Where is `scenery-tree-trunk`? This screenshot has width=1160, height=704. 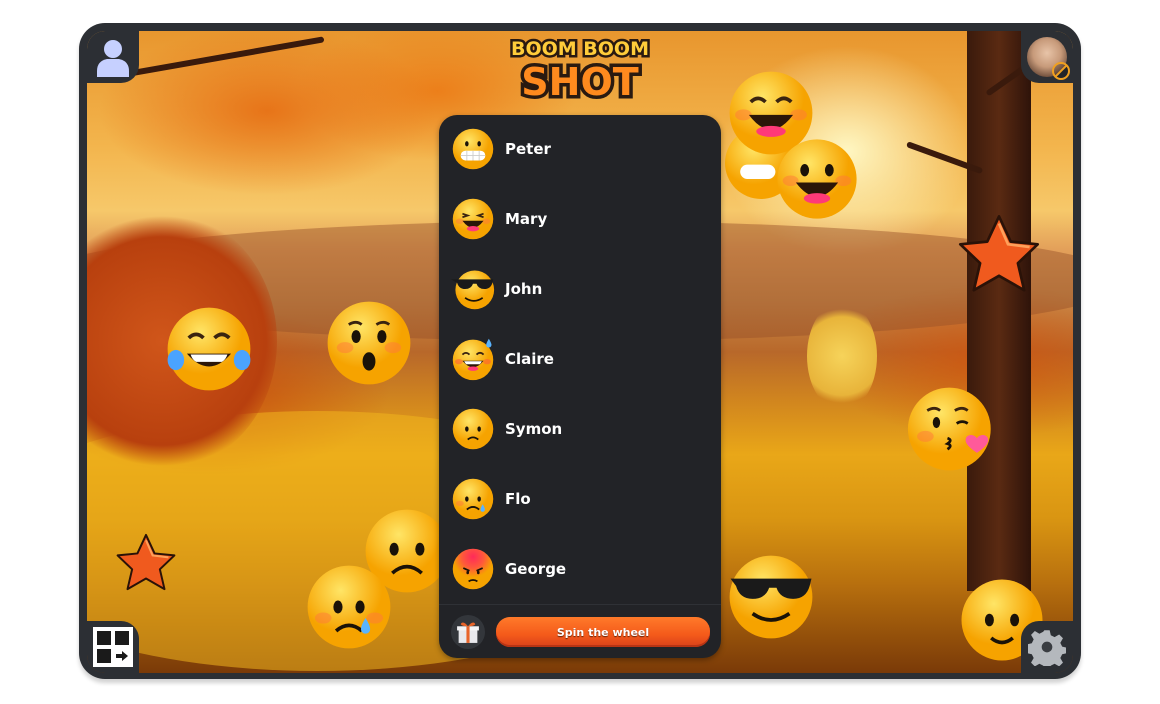
scenery-tree-trunk is located at coordinates (999, 311).